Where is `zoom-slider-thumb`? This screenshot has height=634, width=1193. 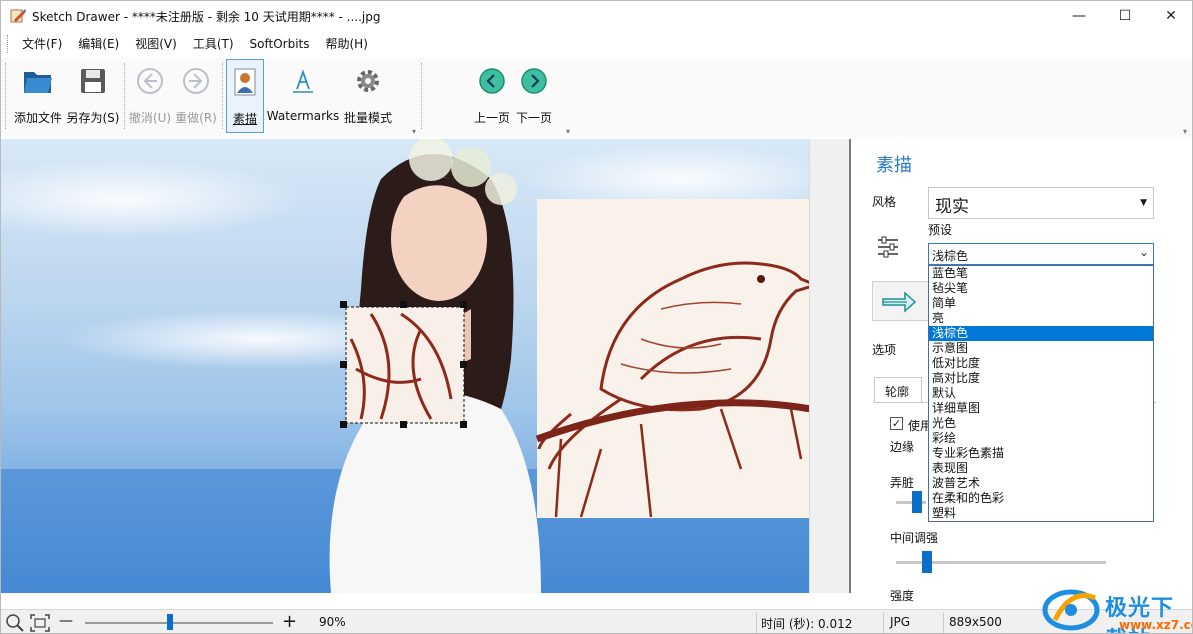 zoom-slider-thumb is located at coordinates (169, 622).